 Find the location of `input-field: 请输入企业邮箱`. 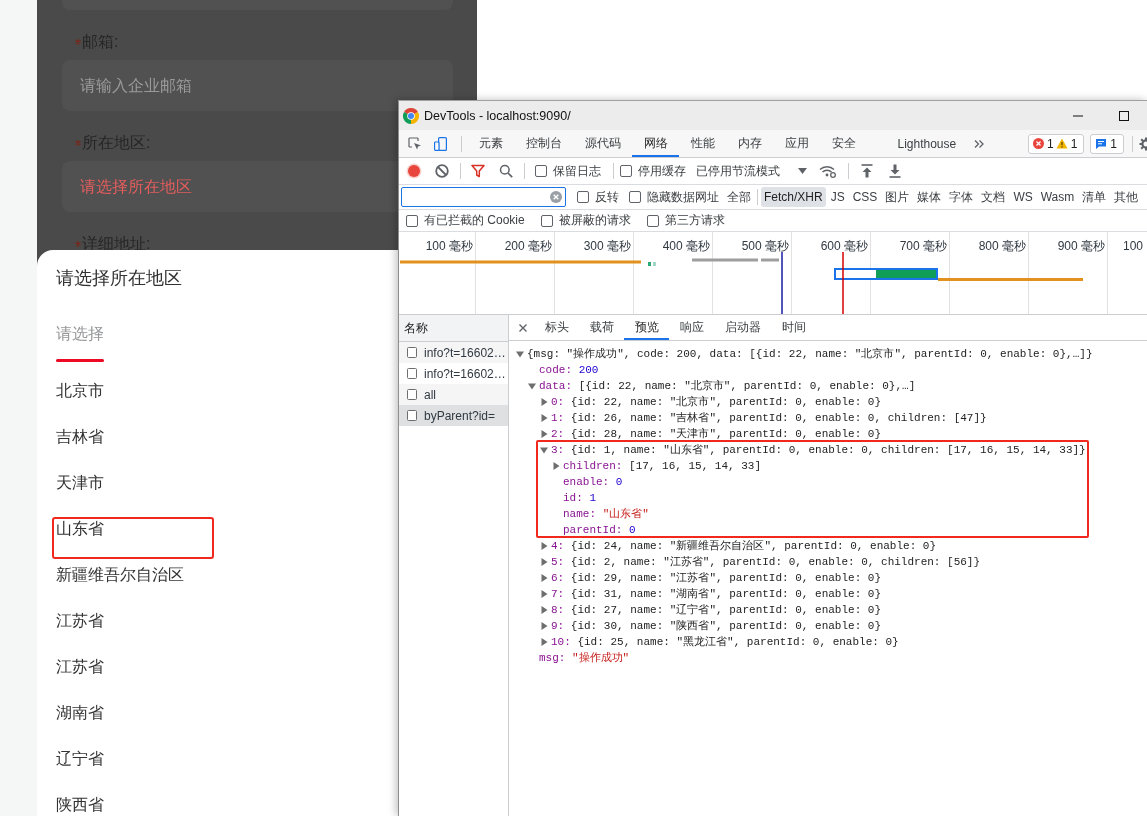

input-field: 请输入企业邮箱 is located at coordinates (257, 85).